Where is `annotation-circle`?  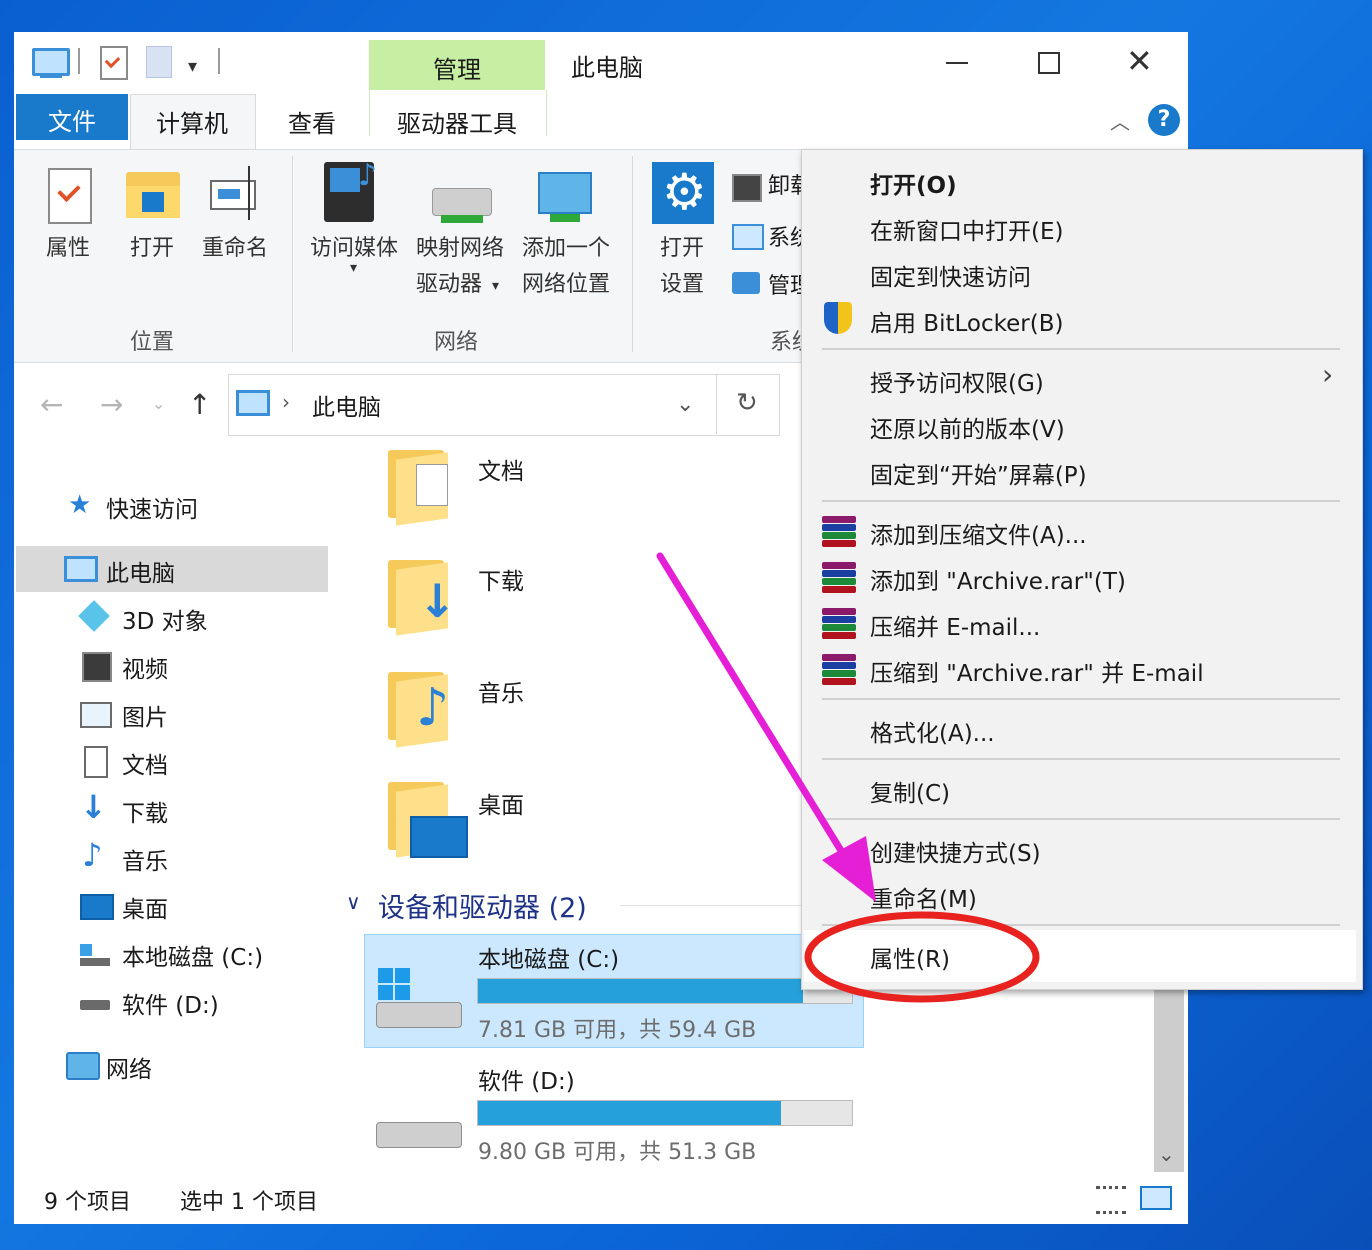
annotation-circle is located at coordinates (922, 957).